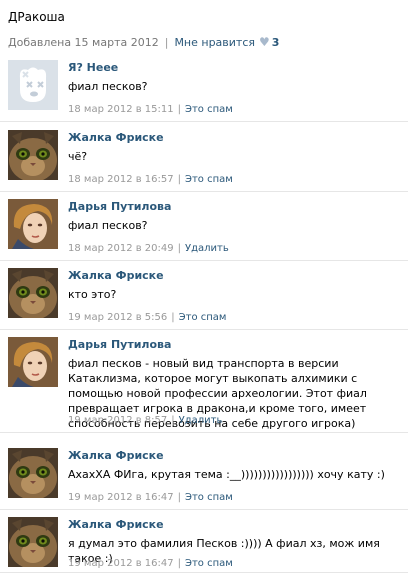  I want to click on post-meta: Добавлена 15 марта 2012 | Мне нравится ♥ 3, so click(143, 42).